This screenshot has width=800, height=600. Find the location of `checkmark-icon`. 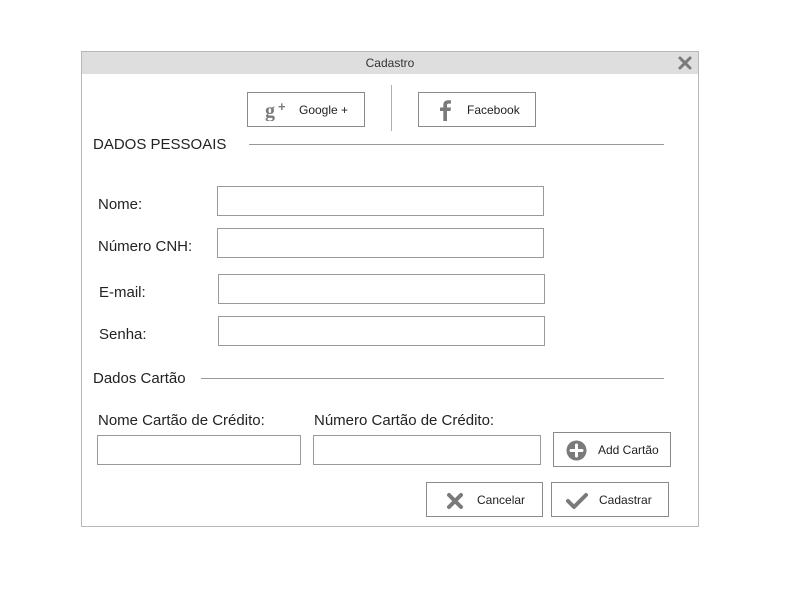

checkmark-icon is located at coordinates (577, 501).